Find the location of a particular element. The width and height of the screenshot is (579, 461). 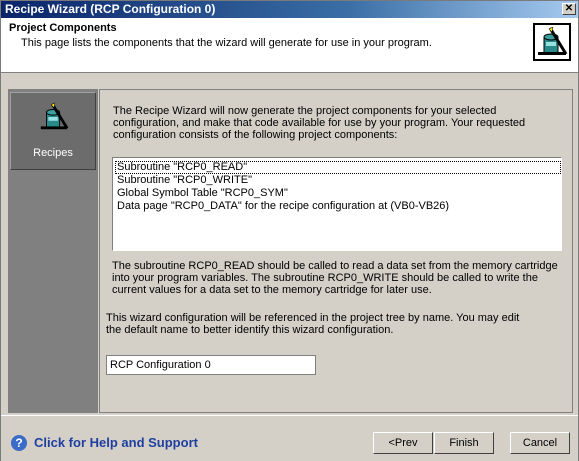

title-bar: Recipe Wizard (RCP Configuration 0) ✕ is located at coordinates (289, 9).